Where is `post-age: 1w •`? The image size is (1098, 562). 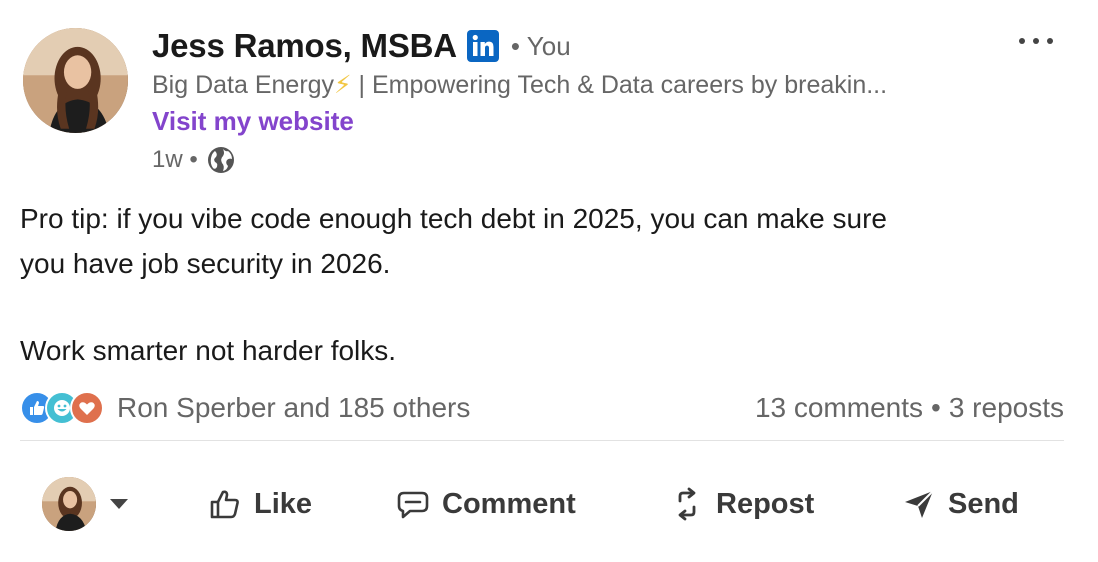 post-age: 1w • is located at coordinates (175, 159).